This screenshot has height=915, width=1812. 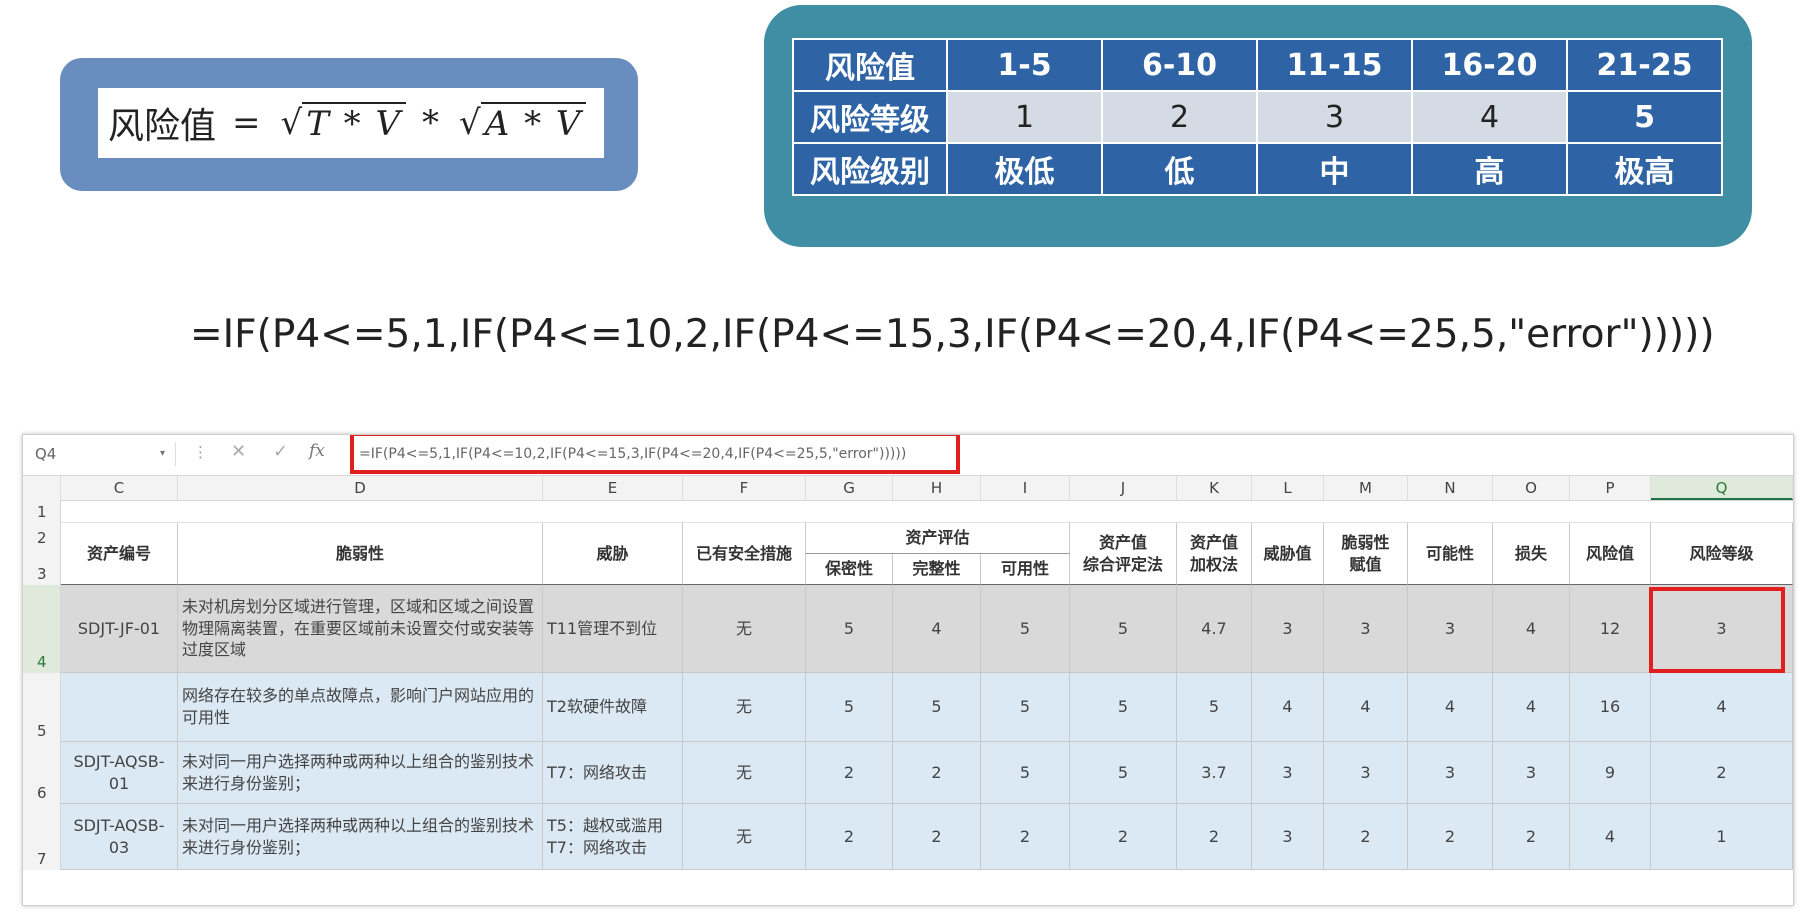 What do you see at coordinates (42, 536) in the screenshot?
I see `row-header-2: 2` at bounding box center [42, 536].